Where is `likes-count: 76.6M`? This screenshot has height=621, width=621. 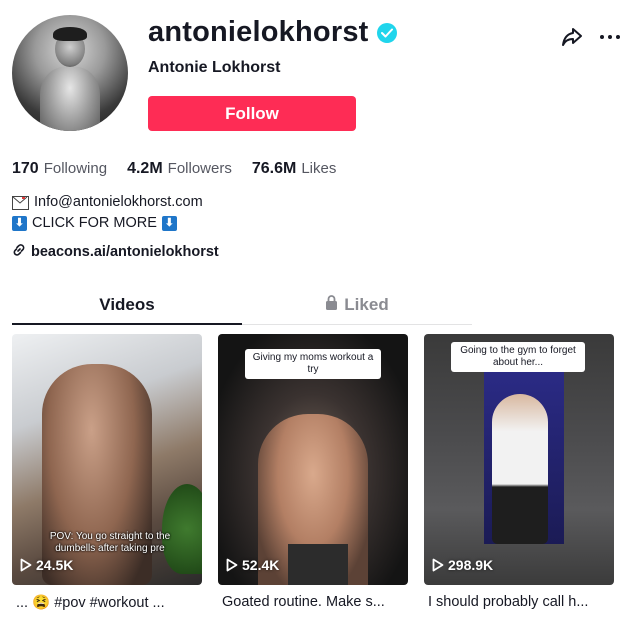 likes-count: 76.6M is located at coordinates (274, 168).